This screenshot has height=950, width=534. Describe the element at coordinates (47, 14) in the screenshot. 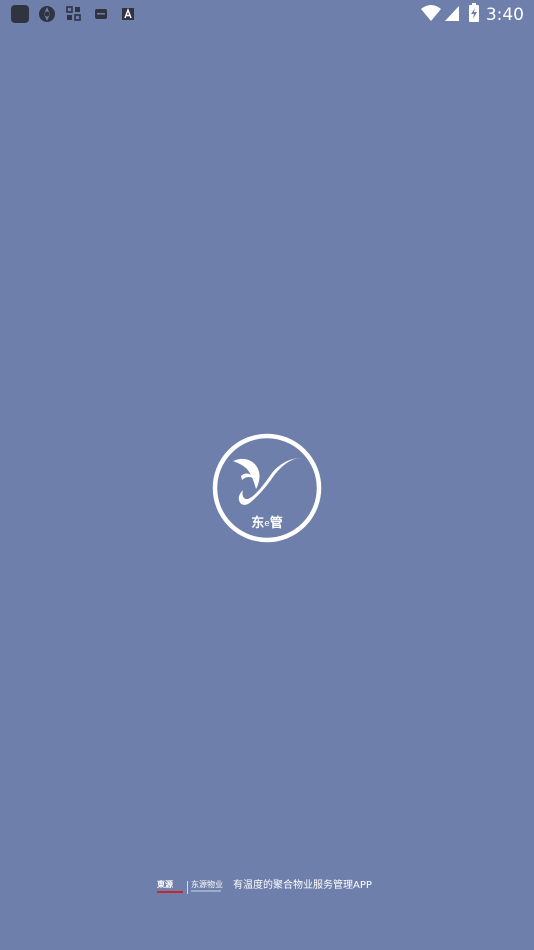

I see `aperture-icon` at that location.